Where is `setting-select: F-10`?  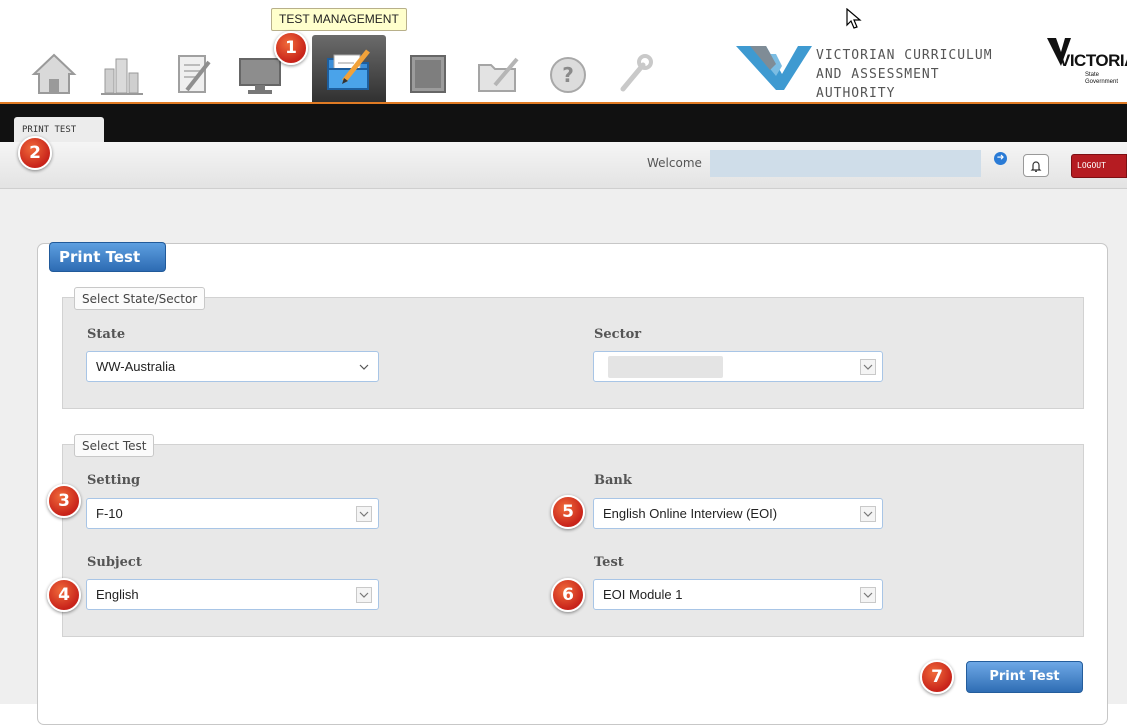 setting-select: F-10 is located at coordinates (232, 513).